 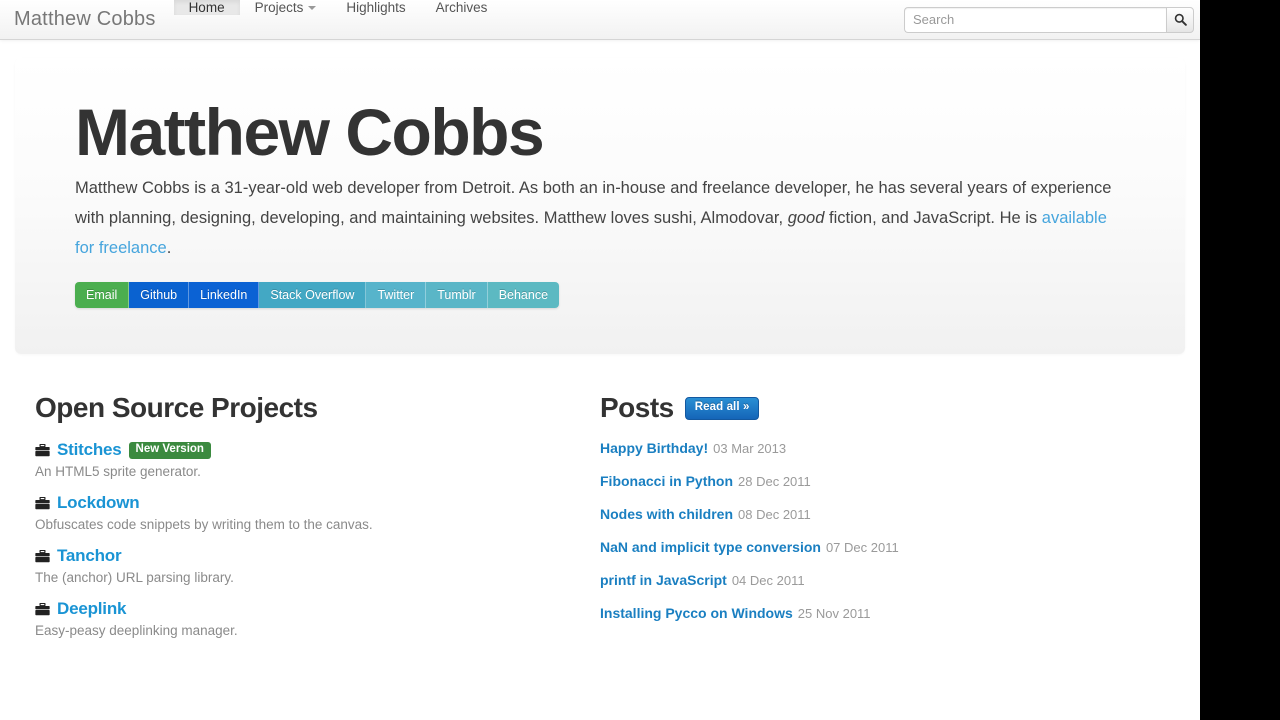 What do you see at coordinates (666, 514) in the screenshot?
I see `post-link: Nodes with children` at bounding box center [666, 514].